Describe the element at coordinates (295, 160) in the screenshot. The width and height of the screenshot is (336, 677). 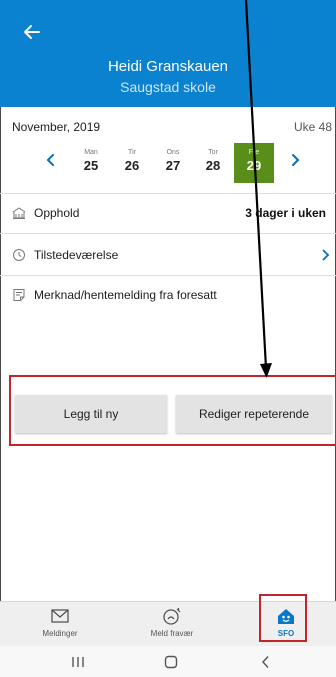
I see `next-week-chevron-icon` at that location.